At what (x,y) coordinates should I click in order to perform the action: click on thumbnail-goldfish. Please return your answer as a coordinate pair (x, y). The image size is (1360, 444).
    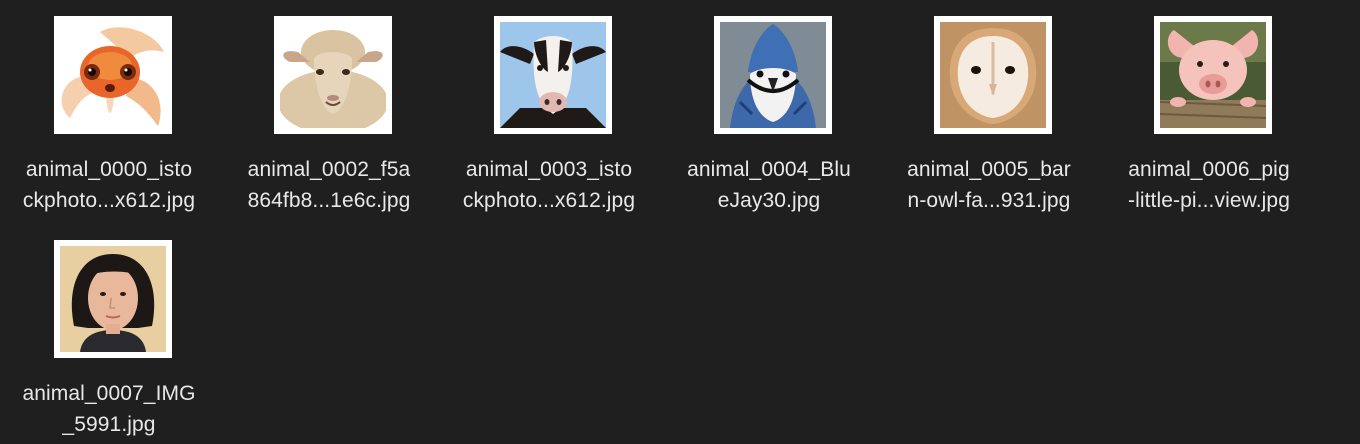
    Looking at the image, I should click on (113, 75).